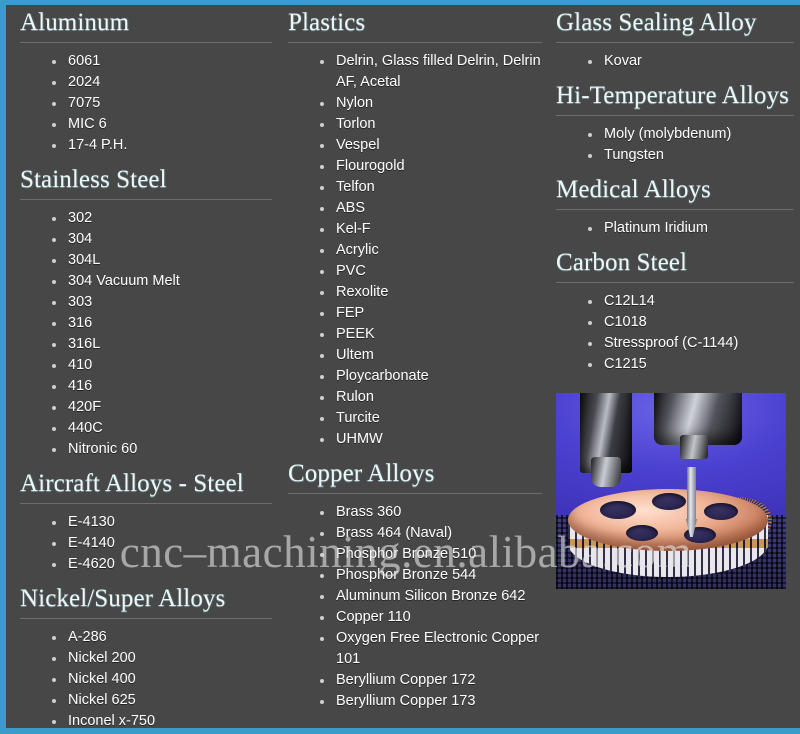  What do you see at coordinates (675, 266) in the screenshot?
I see `section-title-carbon-steel: Carbon Steel` at bounding box center [675, 266].